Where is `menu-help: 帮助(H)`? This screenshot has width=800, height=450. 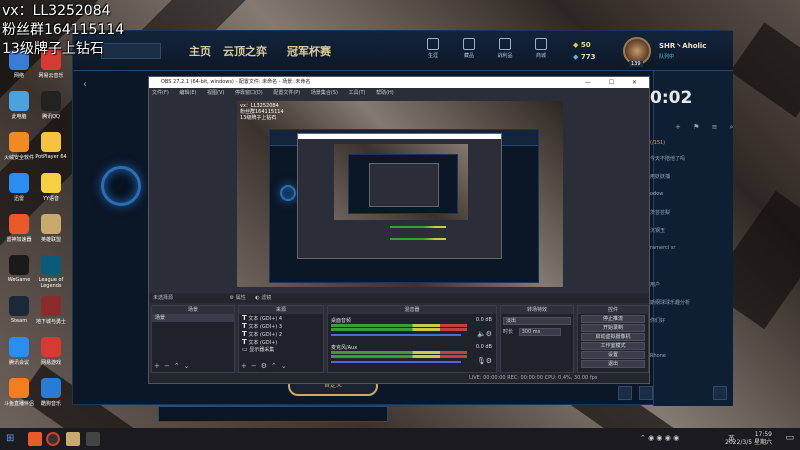
menu-help: 帮助(H) is located at coordinates (385, 93).